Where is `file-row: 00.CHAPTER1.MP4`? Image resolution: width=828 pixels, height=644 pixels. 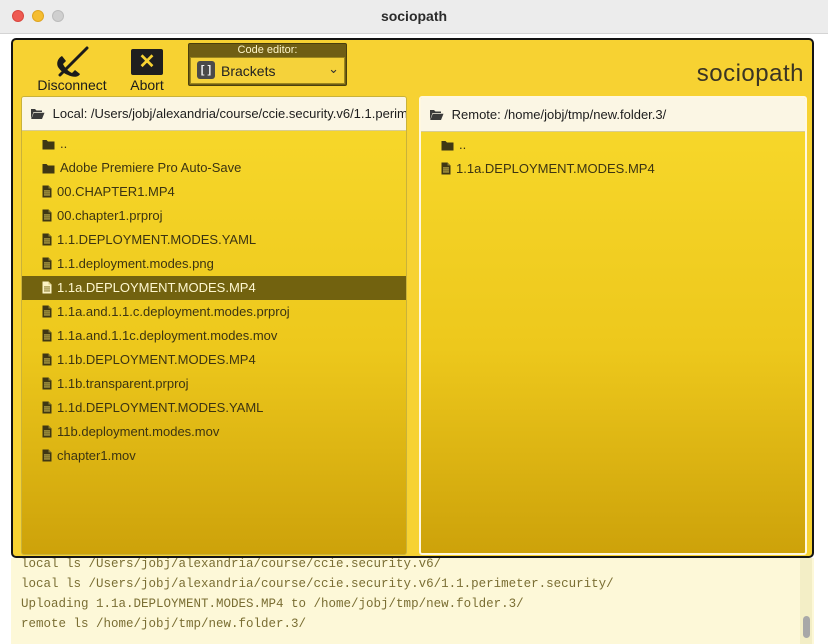 file-row: 00.CHAPTER1.MP4 is located at coordinates (214, 192).